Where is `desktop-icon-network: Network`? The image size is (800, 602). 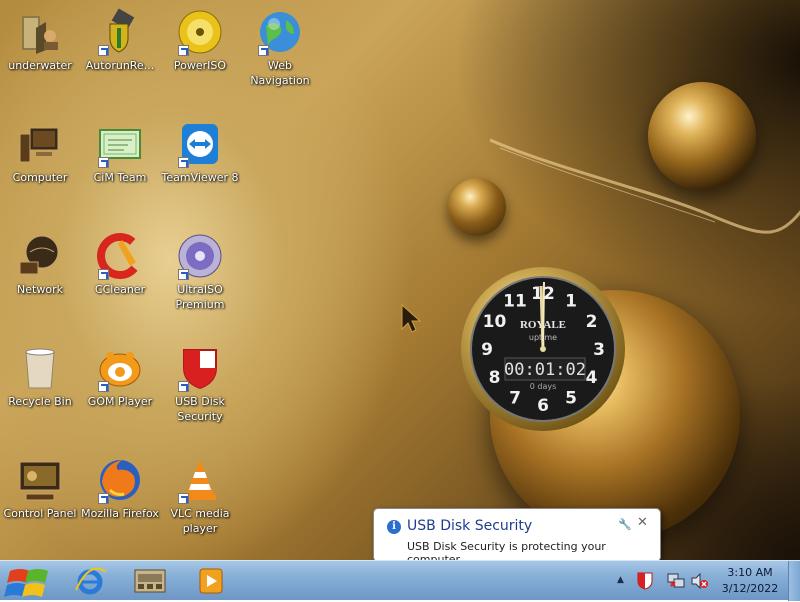
desktop-icon-network: Network is located at coordinates (40, 264).